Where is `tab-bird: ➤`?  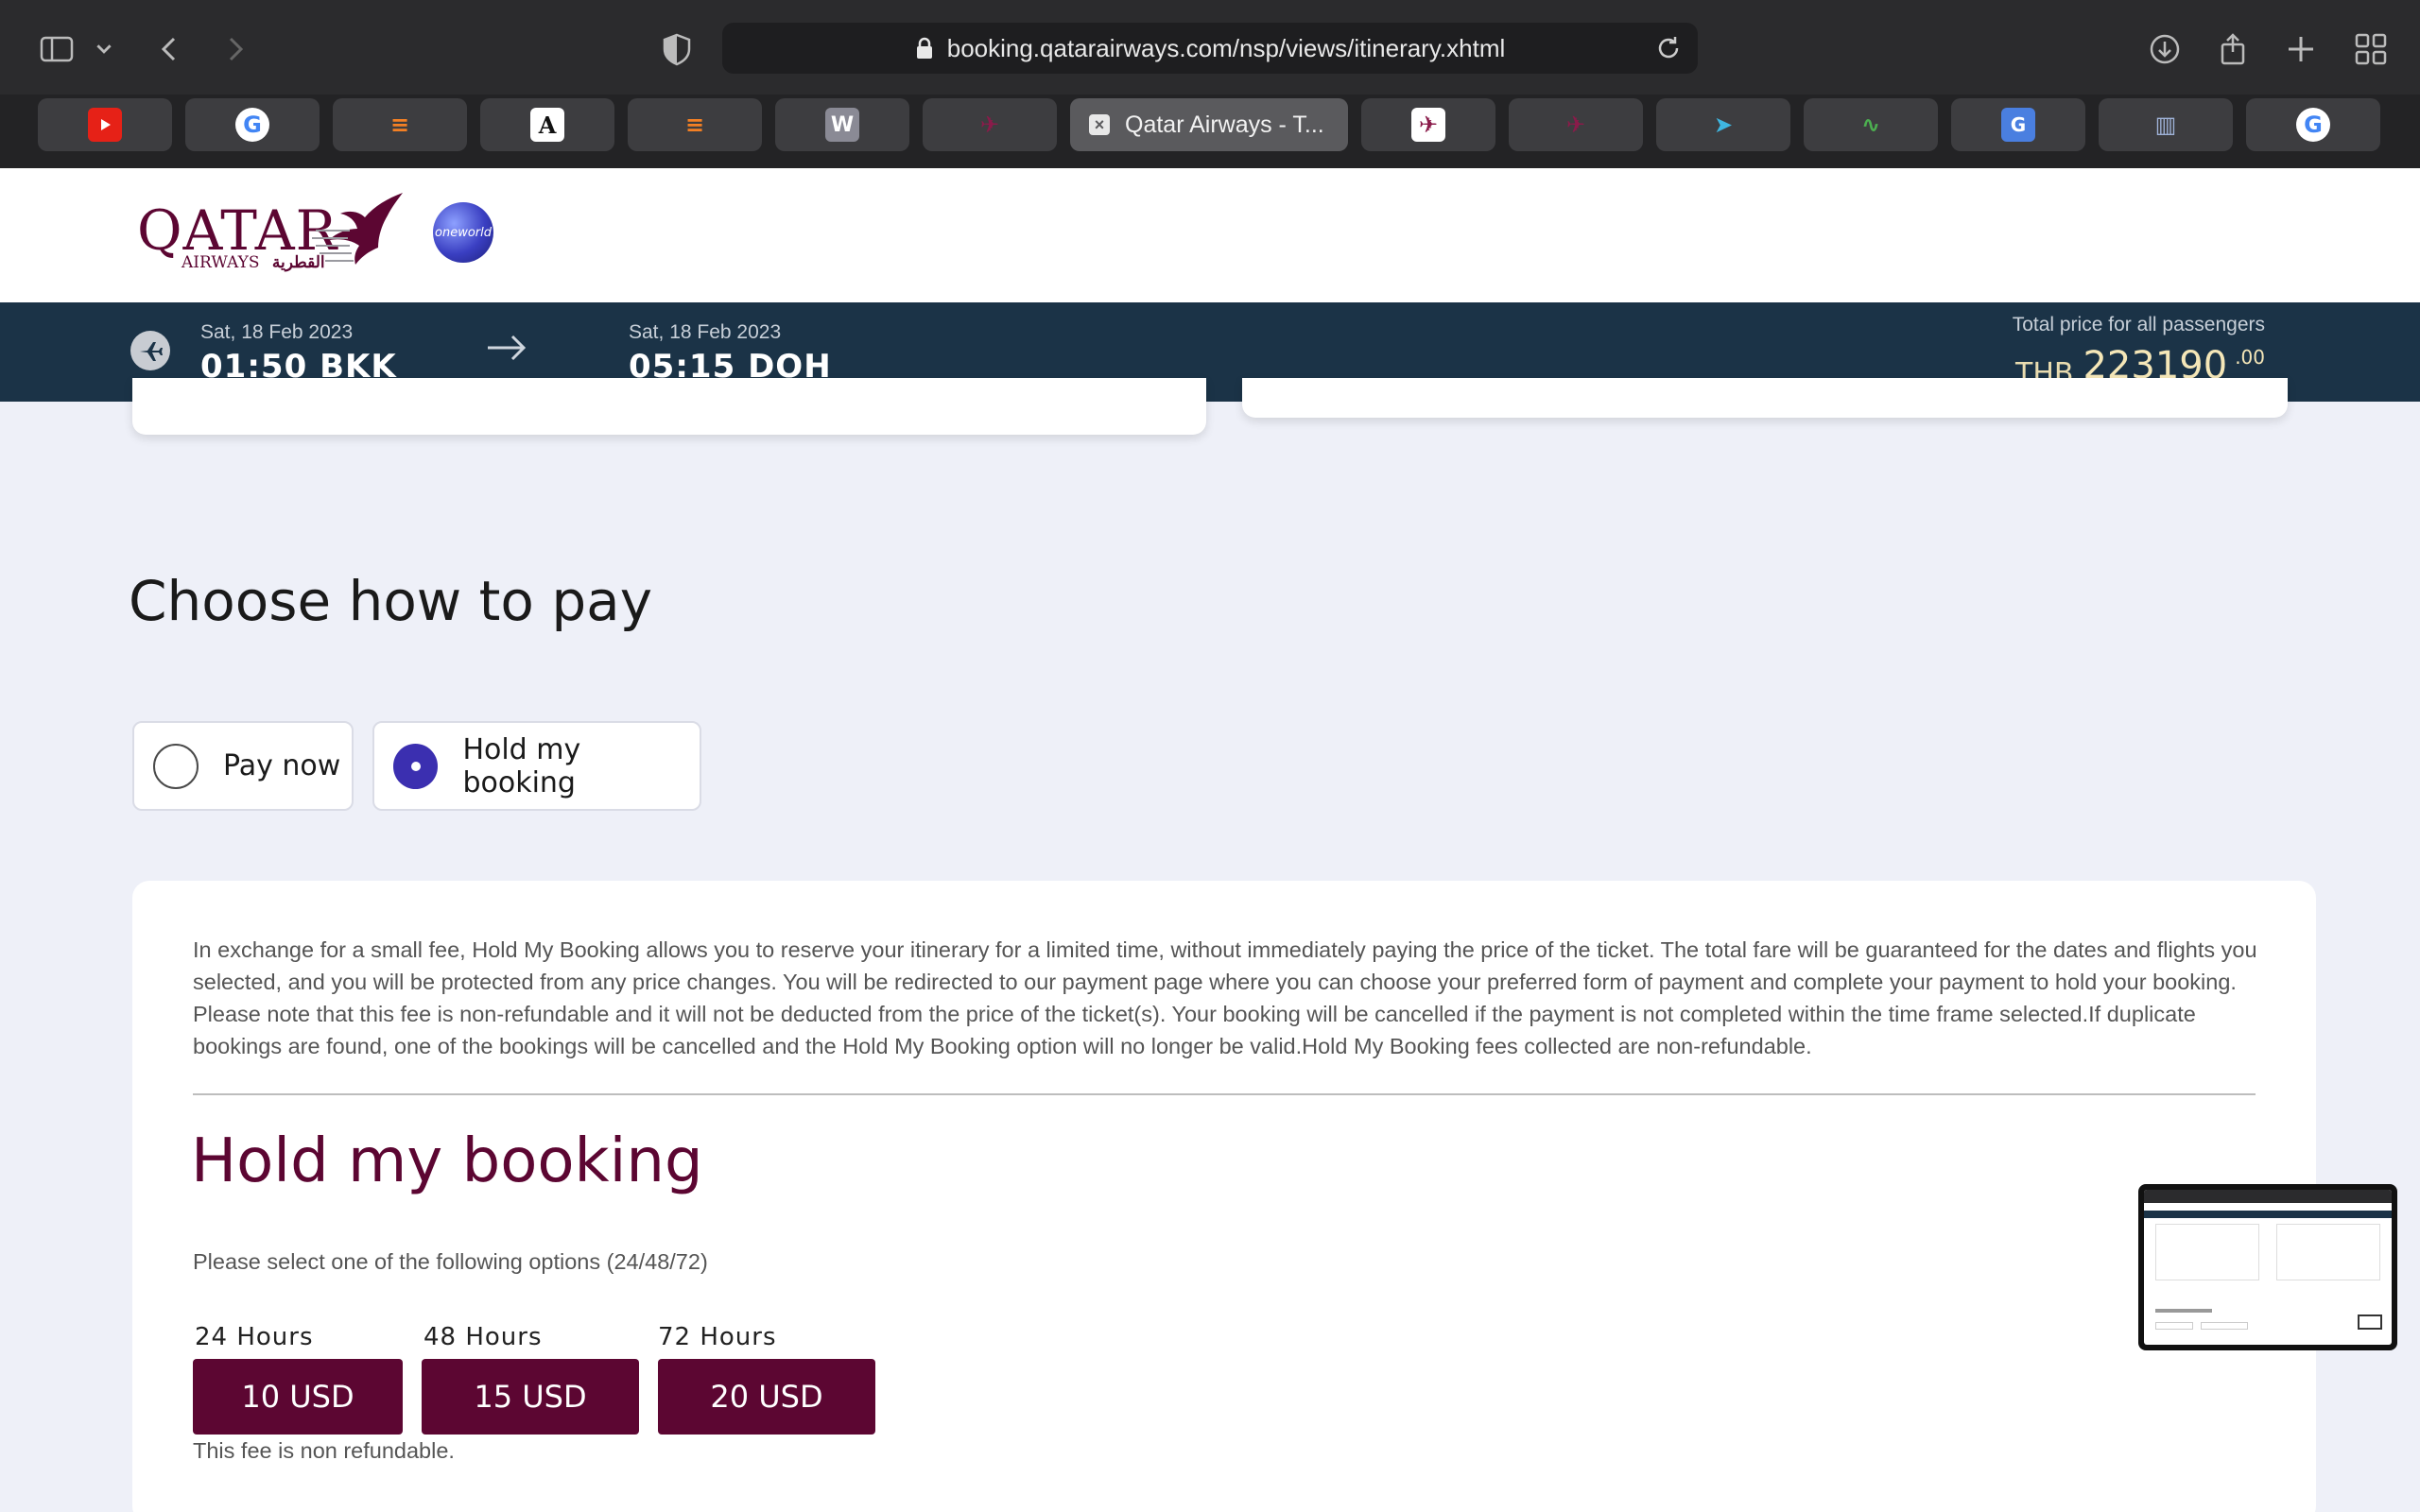
tab-bird: ➤ is located at coordinates (1723, 124).